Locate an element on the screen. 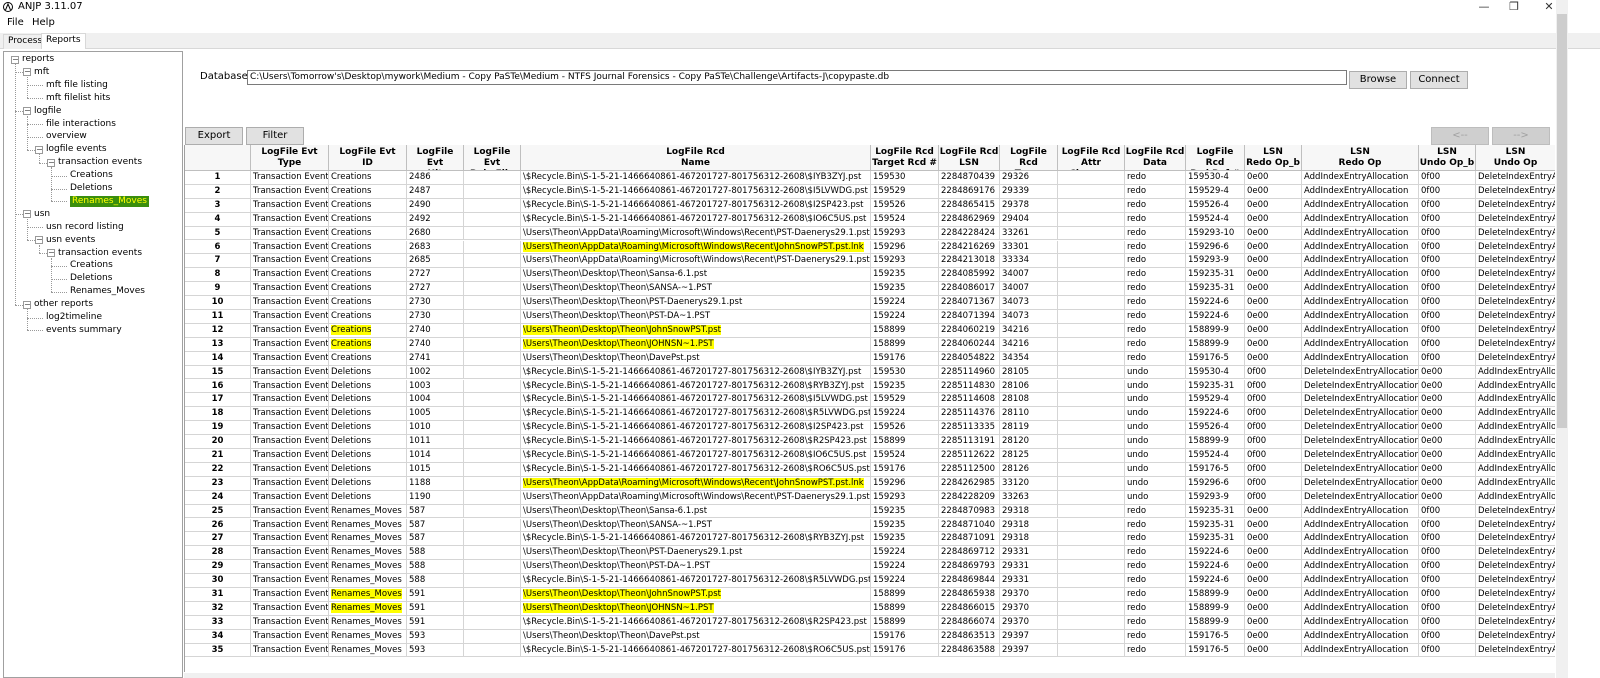  table-cell: 158899-9 is located at coordinates (1215, 622).